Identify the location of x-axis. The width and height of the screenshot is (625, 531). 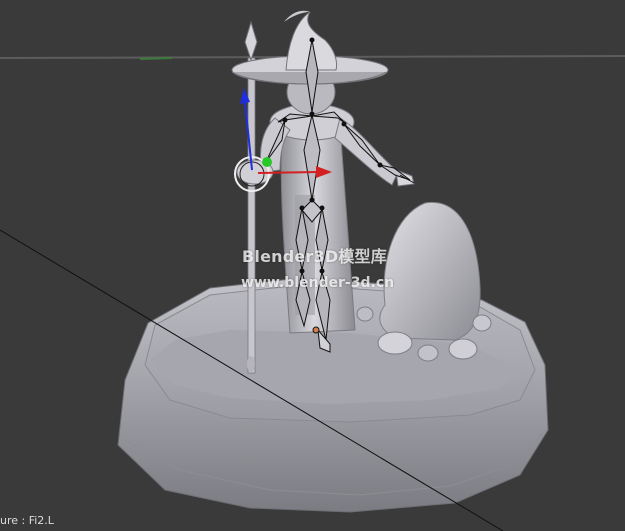
(288, 172).